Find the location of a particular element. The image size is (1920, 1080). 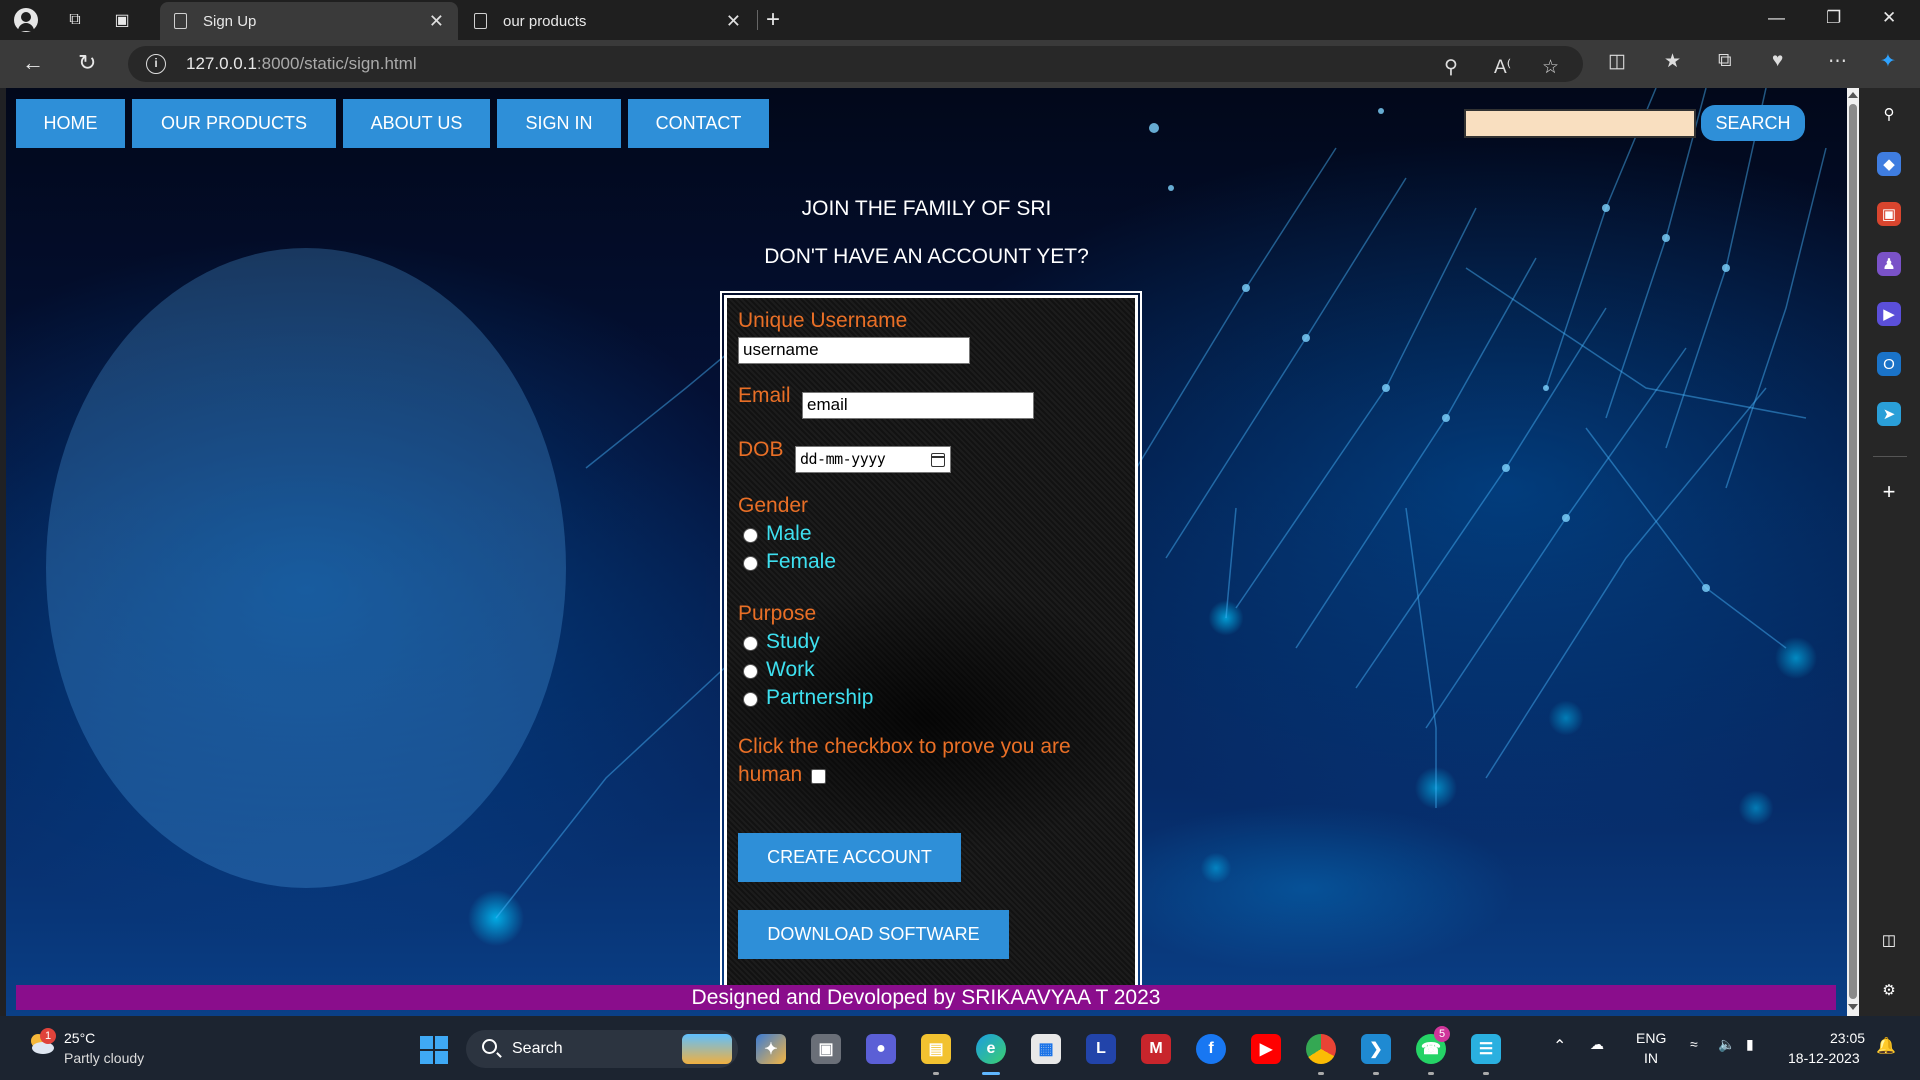

search-highlight-image is located at coordinates (707, 1049).